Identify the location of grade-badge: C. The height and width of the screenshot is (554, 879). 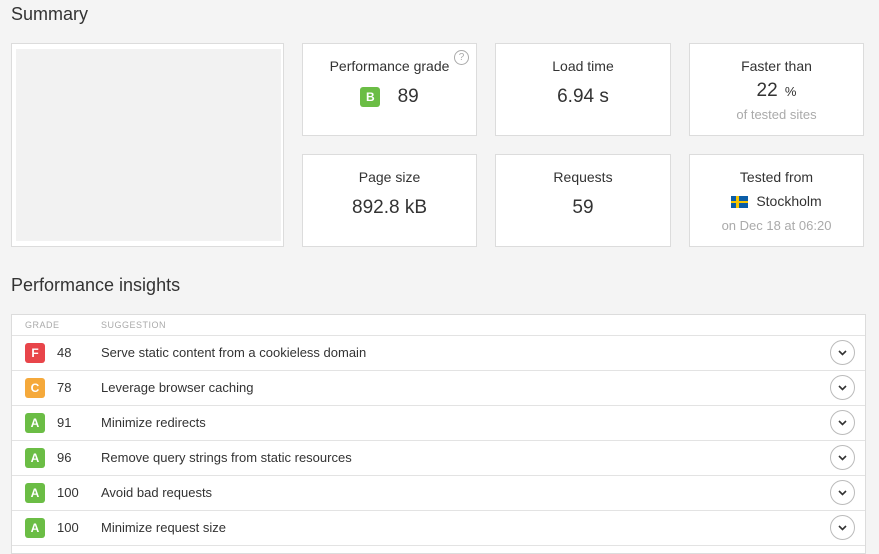
(35, 388).